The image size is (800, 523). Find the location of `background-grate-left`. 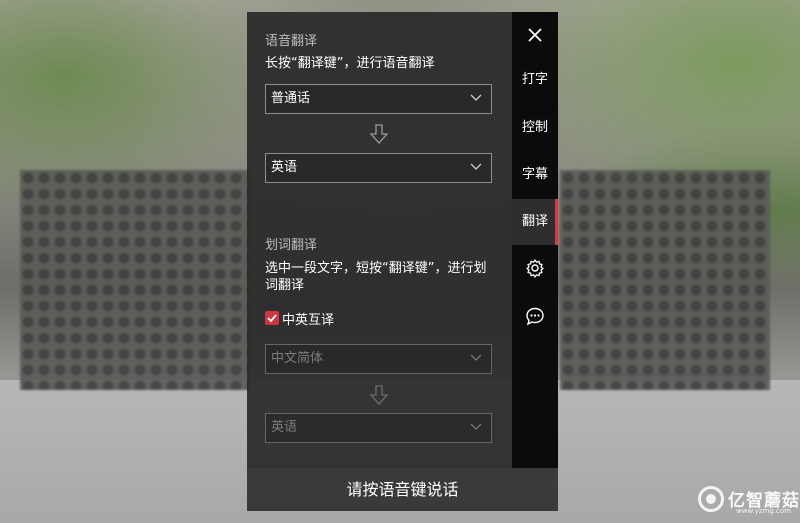

background-grate-left is located at coordinates (135, 280).